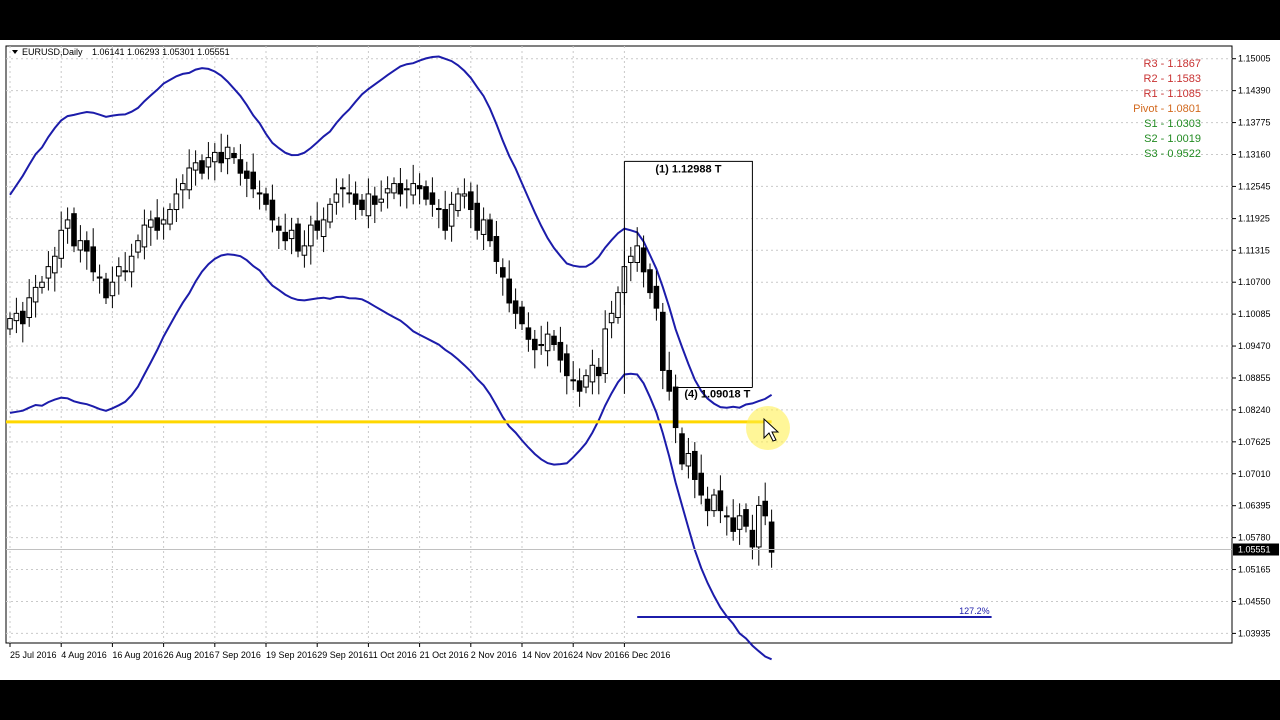 The image size is (1280, 720). I want to click on symbol-label: EURUSD,Daily, so click(52, 52).